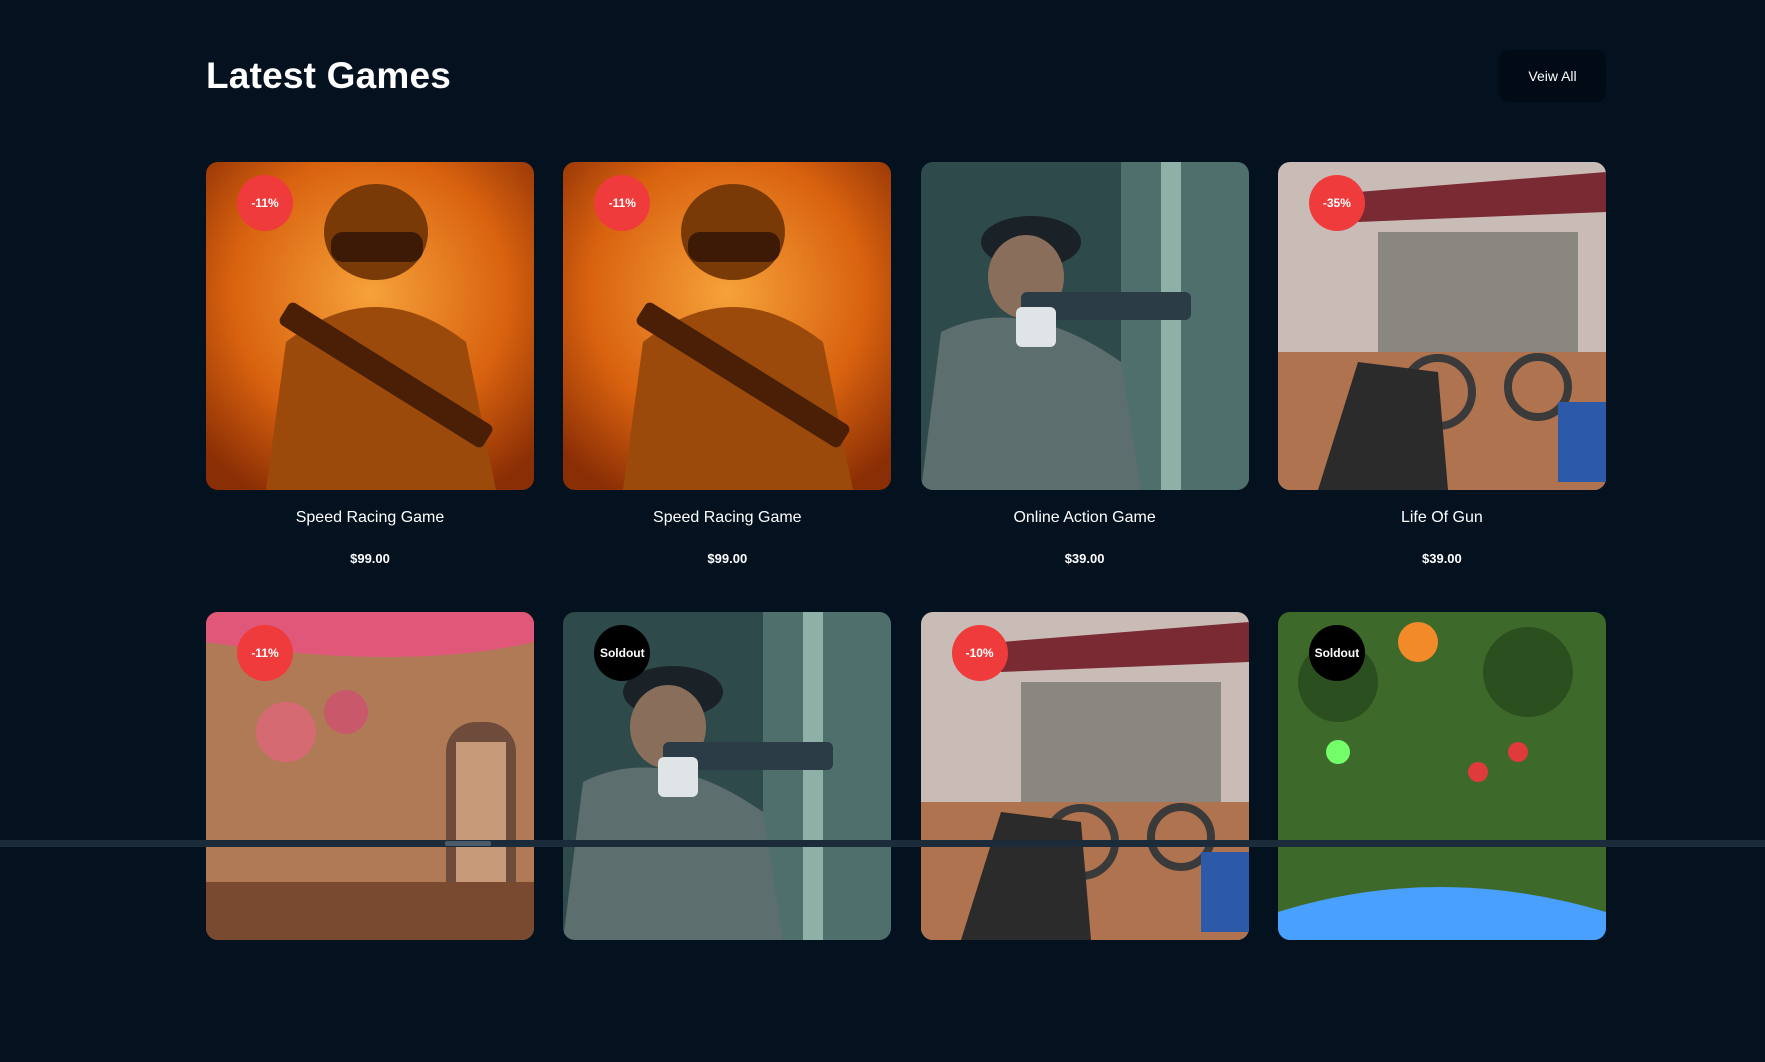  Describe the element at coordinates (1552, 76) in the screenshot. I see `view-all-button: Veiw All` at that location.